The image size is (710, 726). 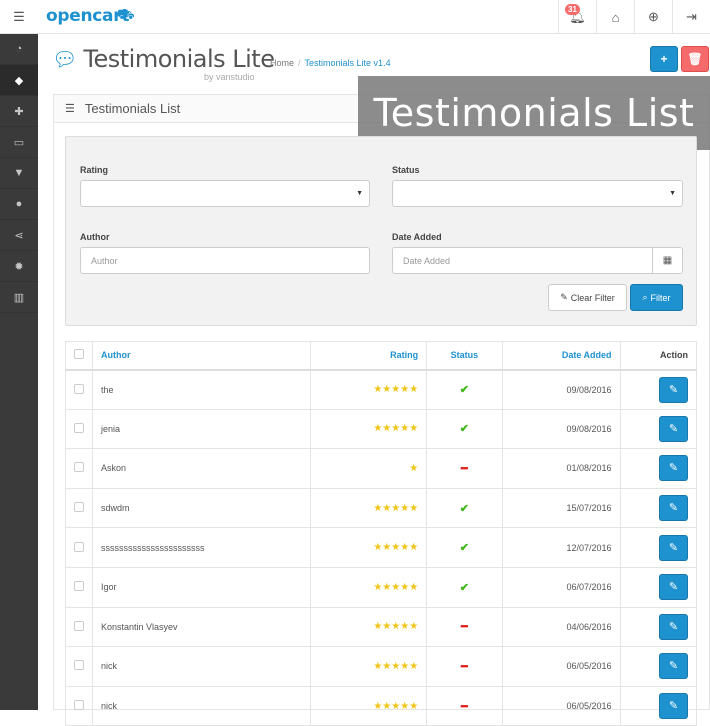 What do you see at coordinates (201, 468) in the screenshot?
I see `author-cell: Askon` at bounding box center [201, 468].